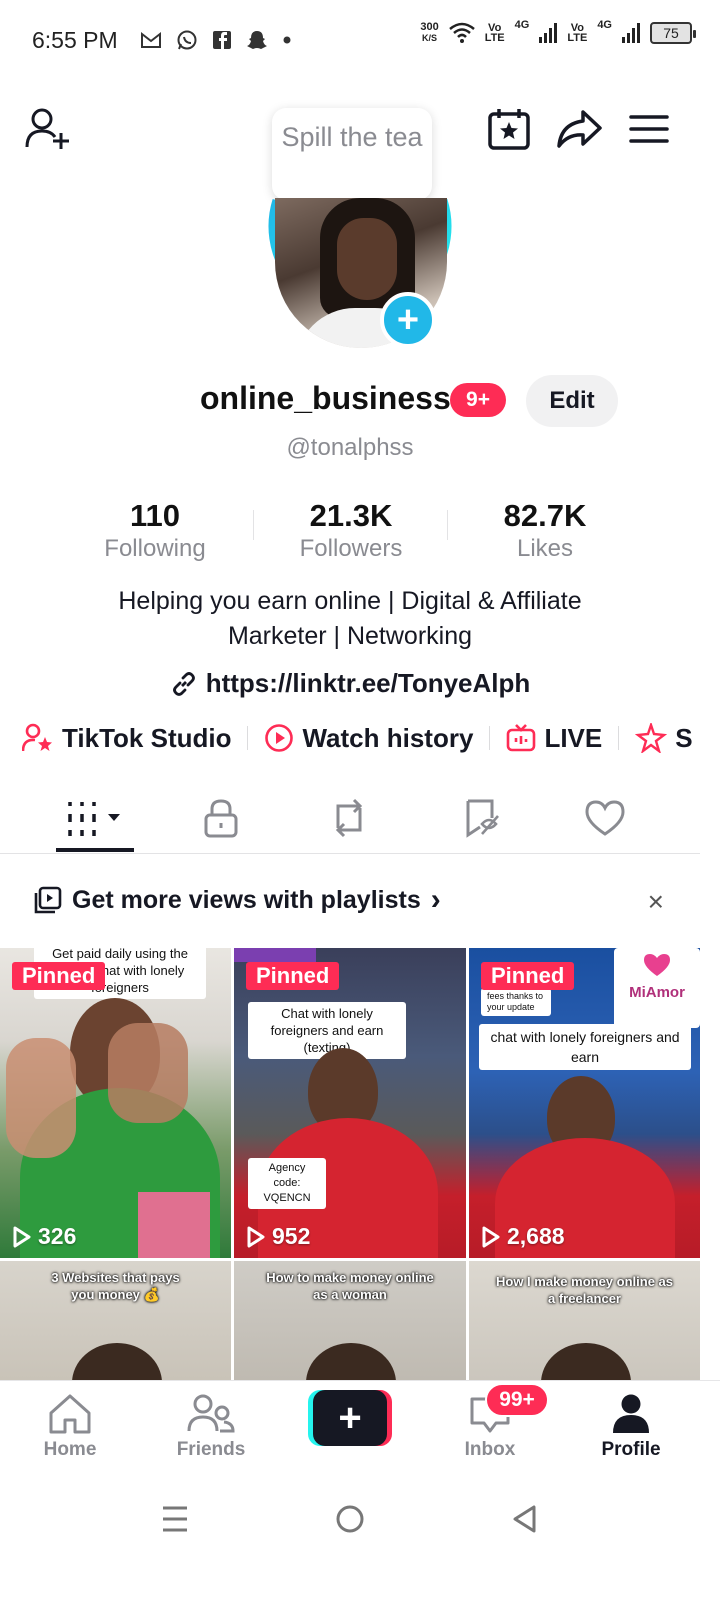  Describe the element at coordinates (631, 33) in the screenshot. I see `sim2-signal-icon` at that location.